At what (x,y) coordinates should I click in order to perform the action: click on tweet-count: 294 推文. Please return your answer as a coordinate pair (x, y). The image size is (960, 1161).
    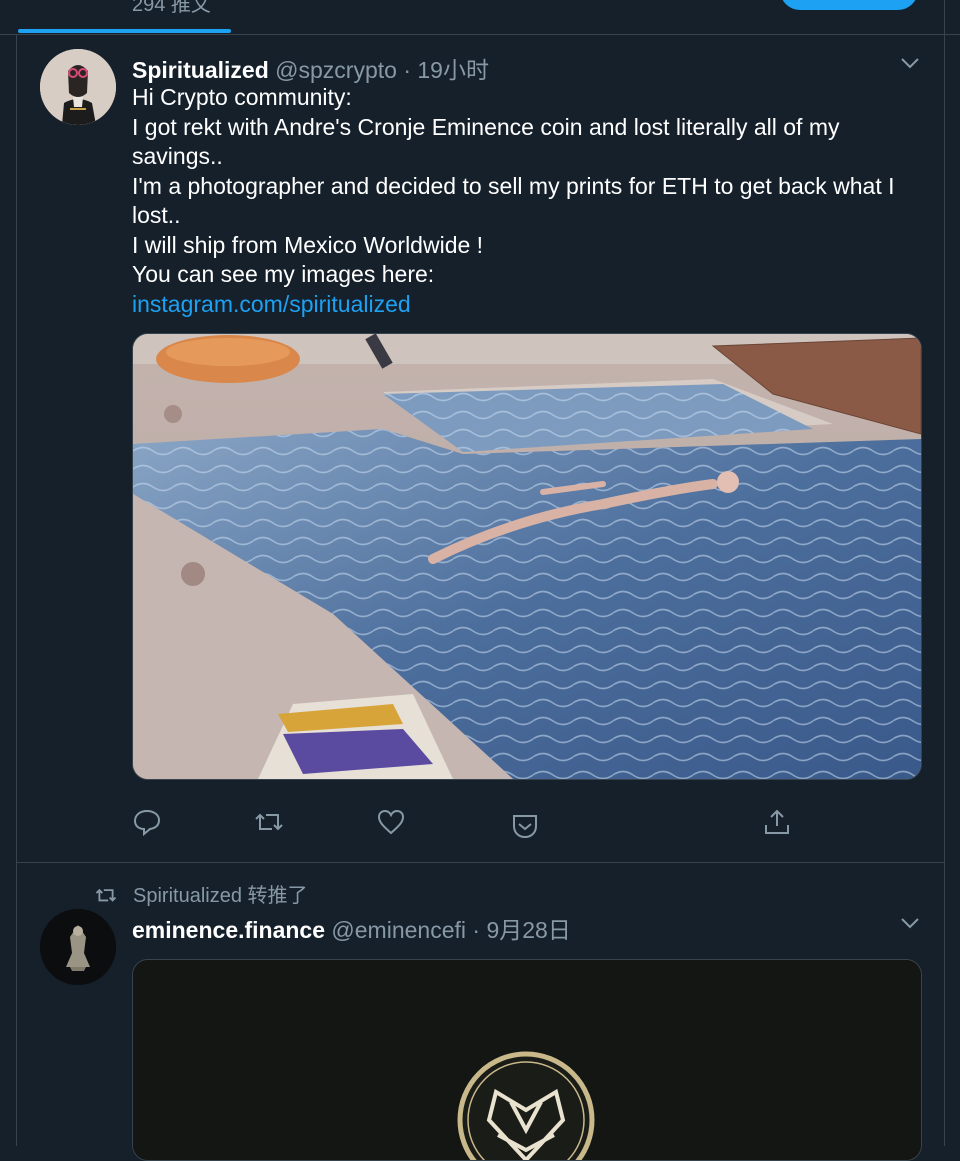
    Looking at the image, I should click on (171, 8).